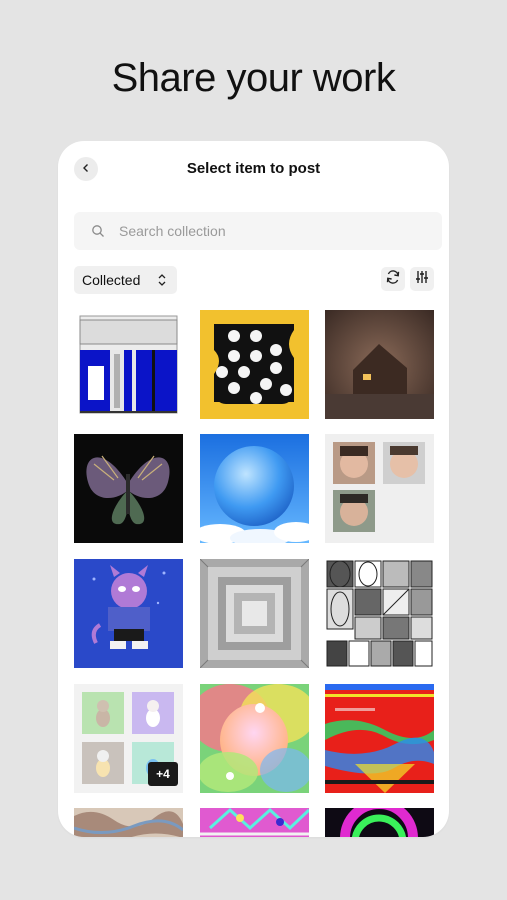 Image resolution: width=507 pixels, height=900 pixels. I want to click on nft-item-red-glitch, so click(379, 738).